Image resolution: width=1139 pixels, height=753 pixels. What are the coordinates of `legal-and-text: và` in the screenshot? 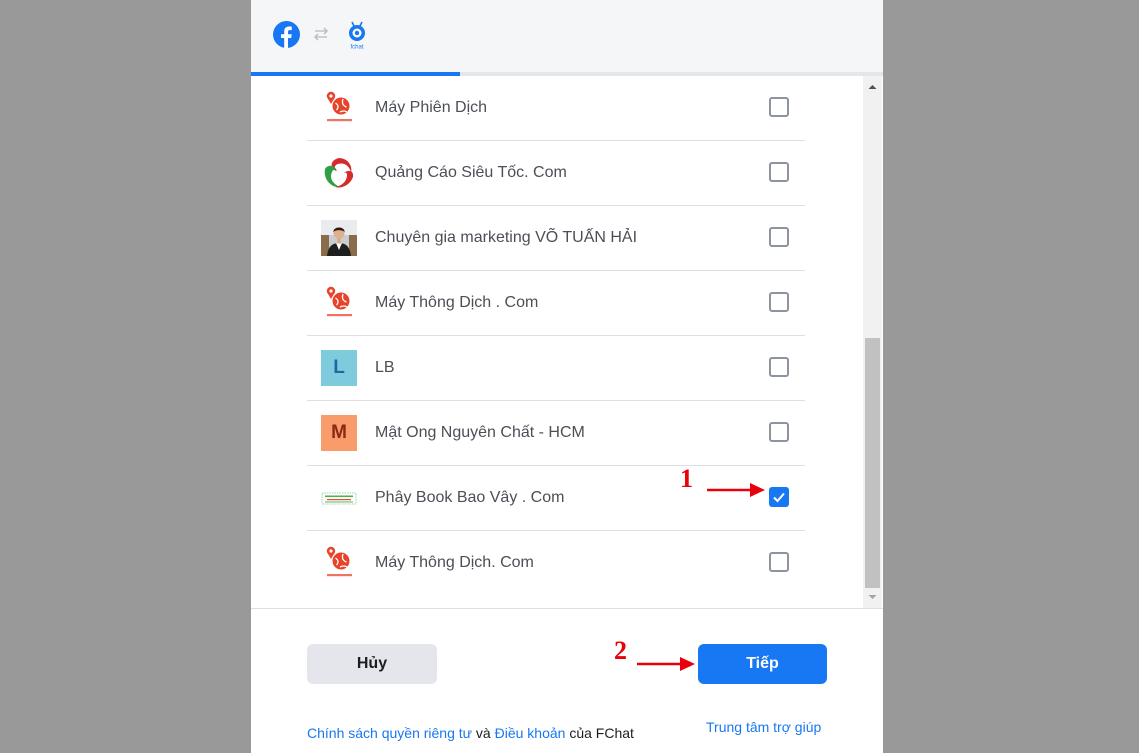 It's located at (483, 733).